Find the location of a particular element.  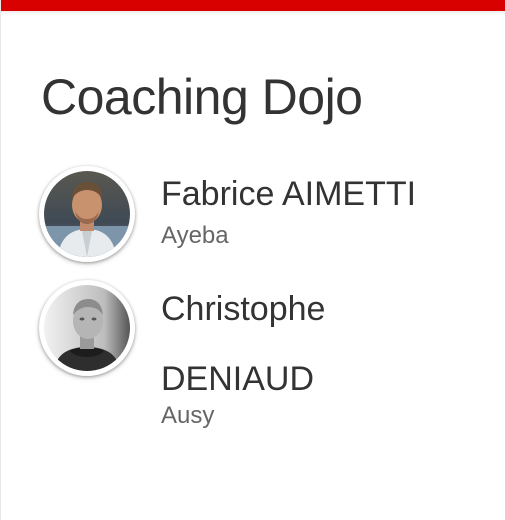

speaker-company: Ausy is located at coordinates (188, 415).